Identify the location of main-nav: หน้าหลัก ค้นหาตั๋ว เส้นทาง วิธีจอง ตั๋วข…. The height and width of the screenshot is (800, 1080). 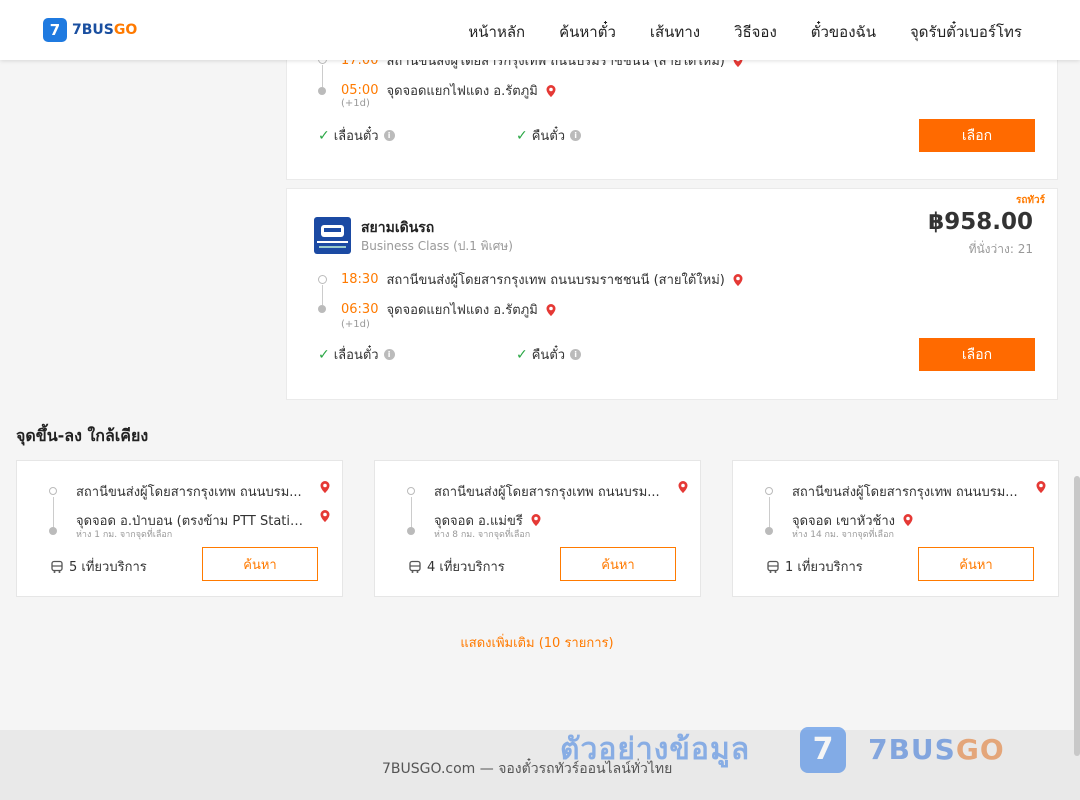
(745, 32).